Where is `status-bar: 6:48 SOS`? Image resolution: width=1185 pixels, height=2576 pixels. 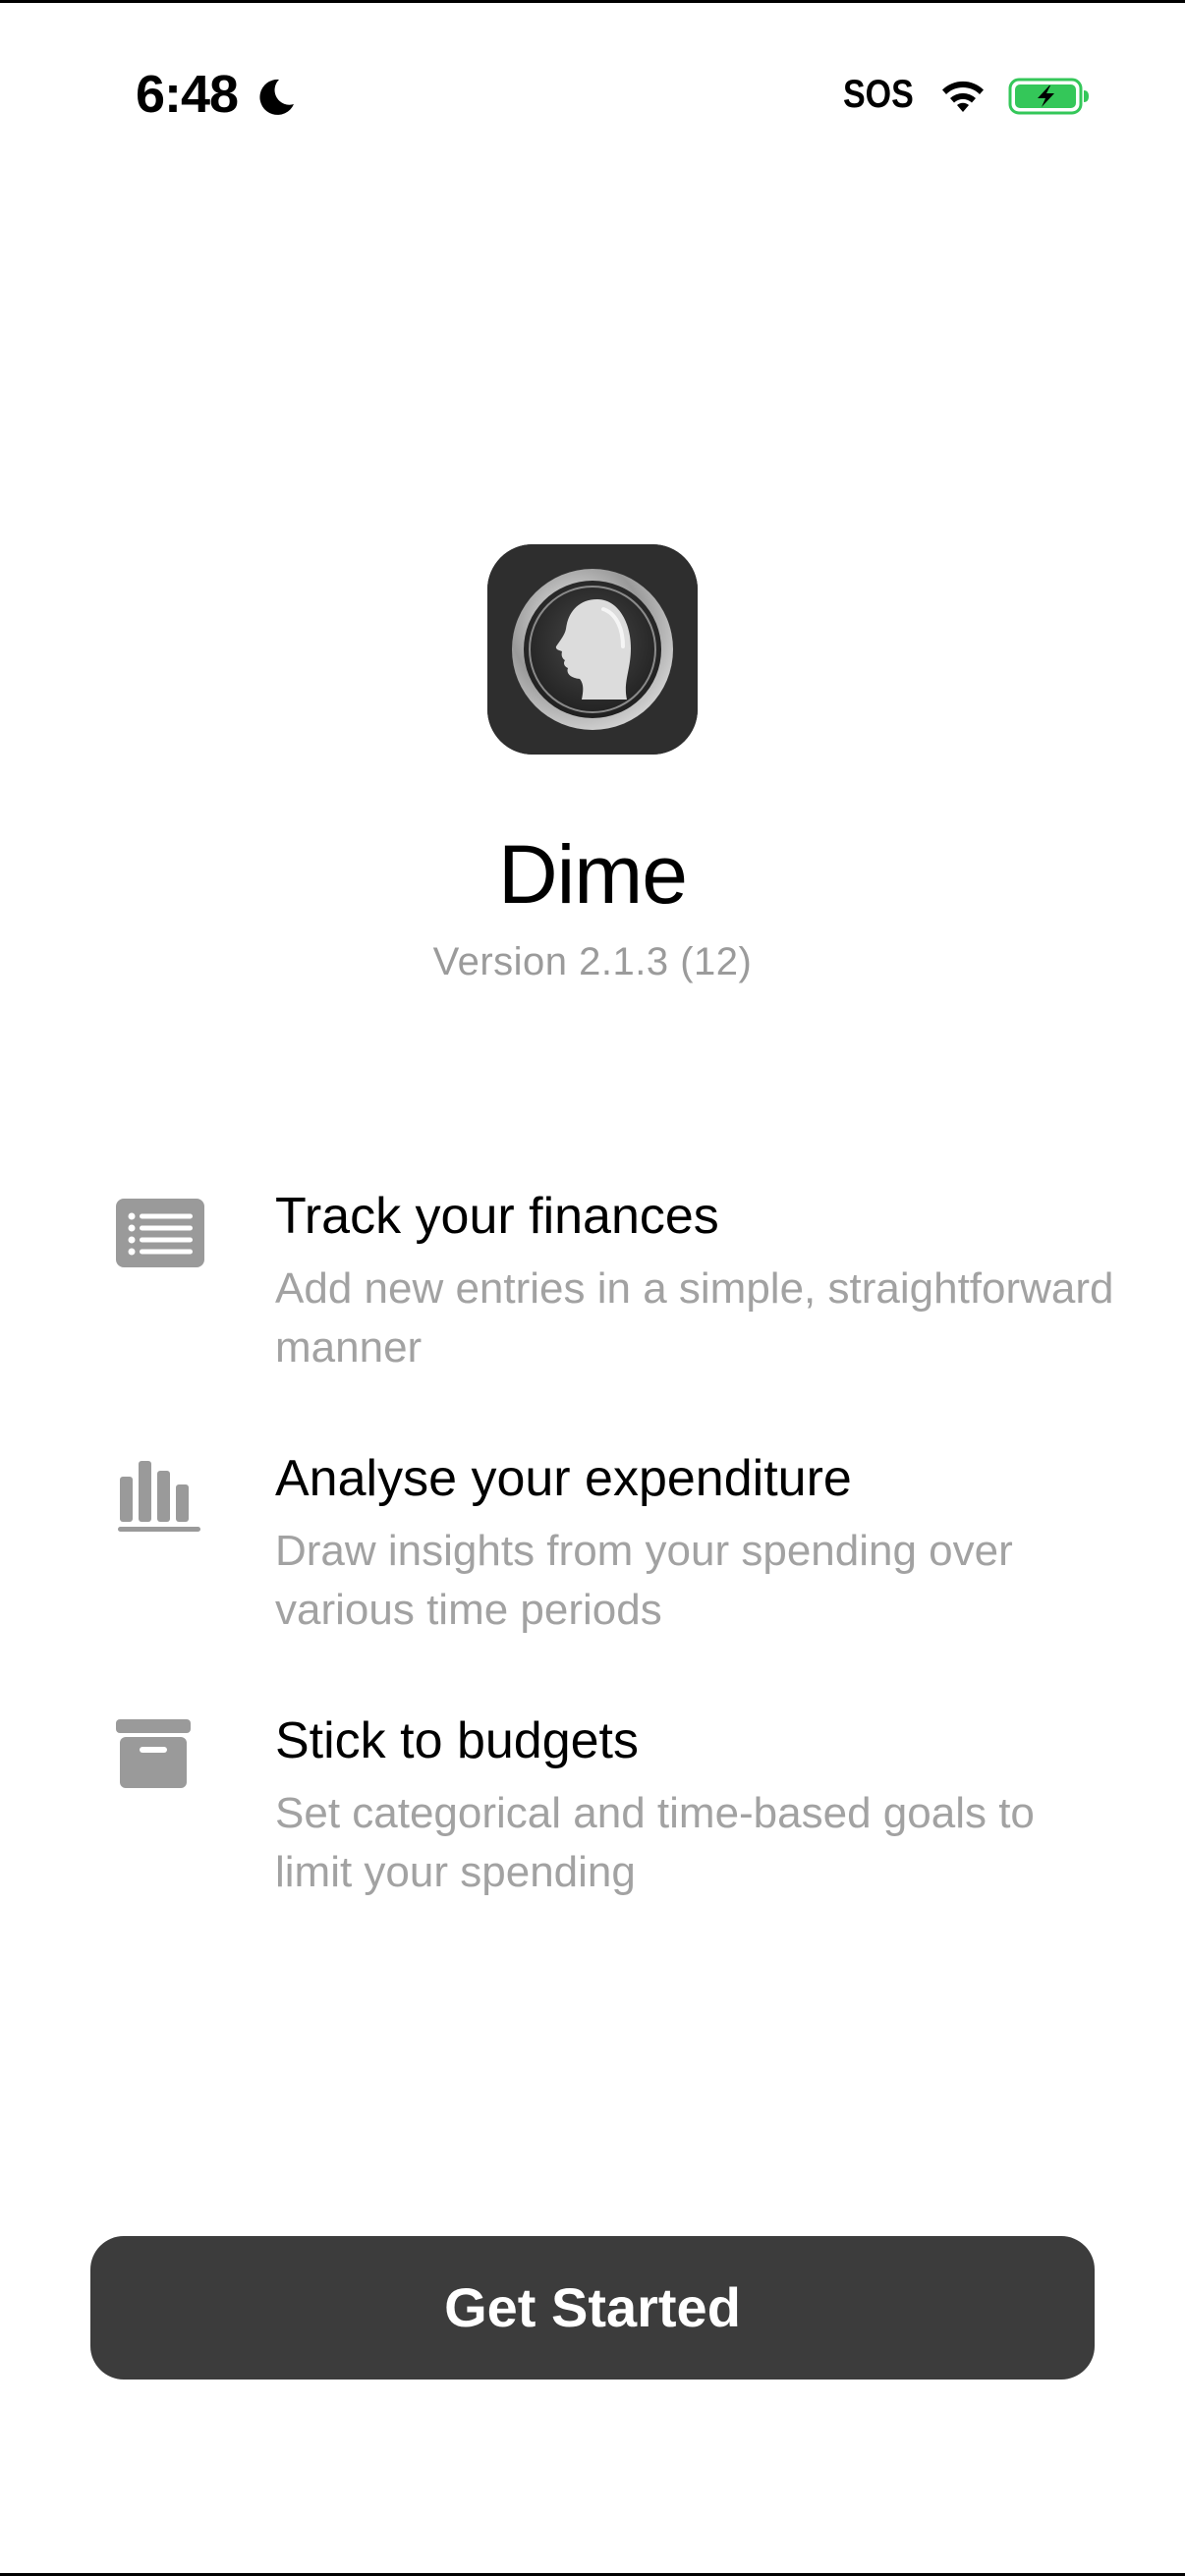 status-bar: 6:48 SOS is located at coordinates (592, 73).